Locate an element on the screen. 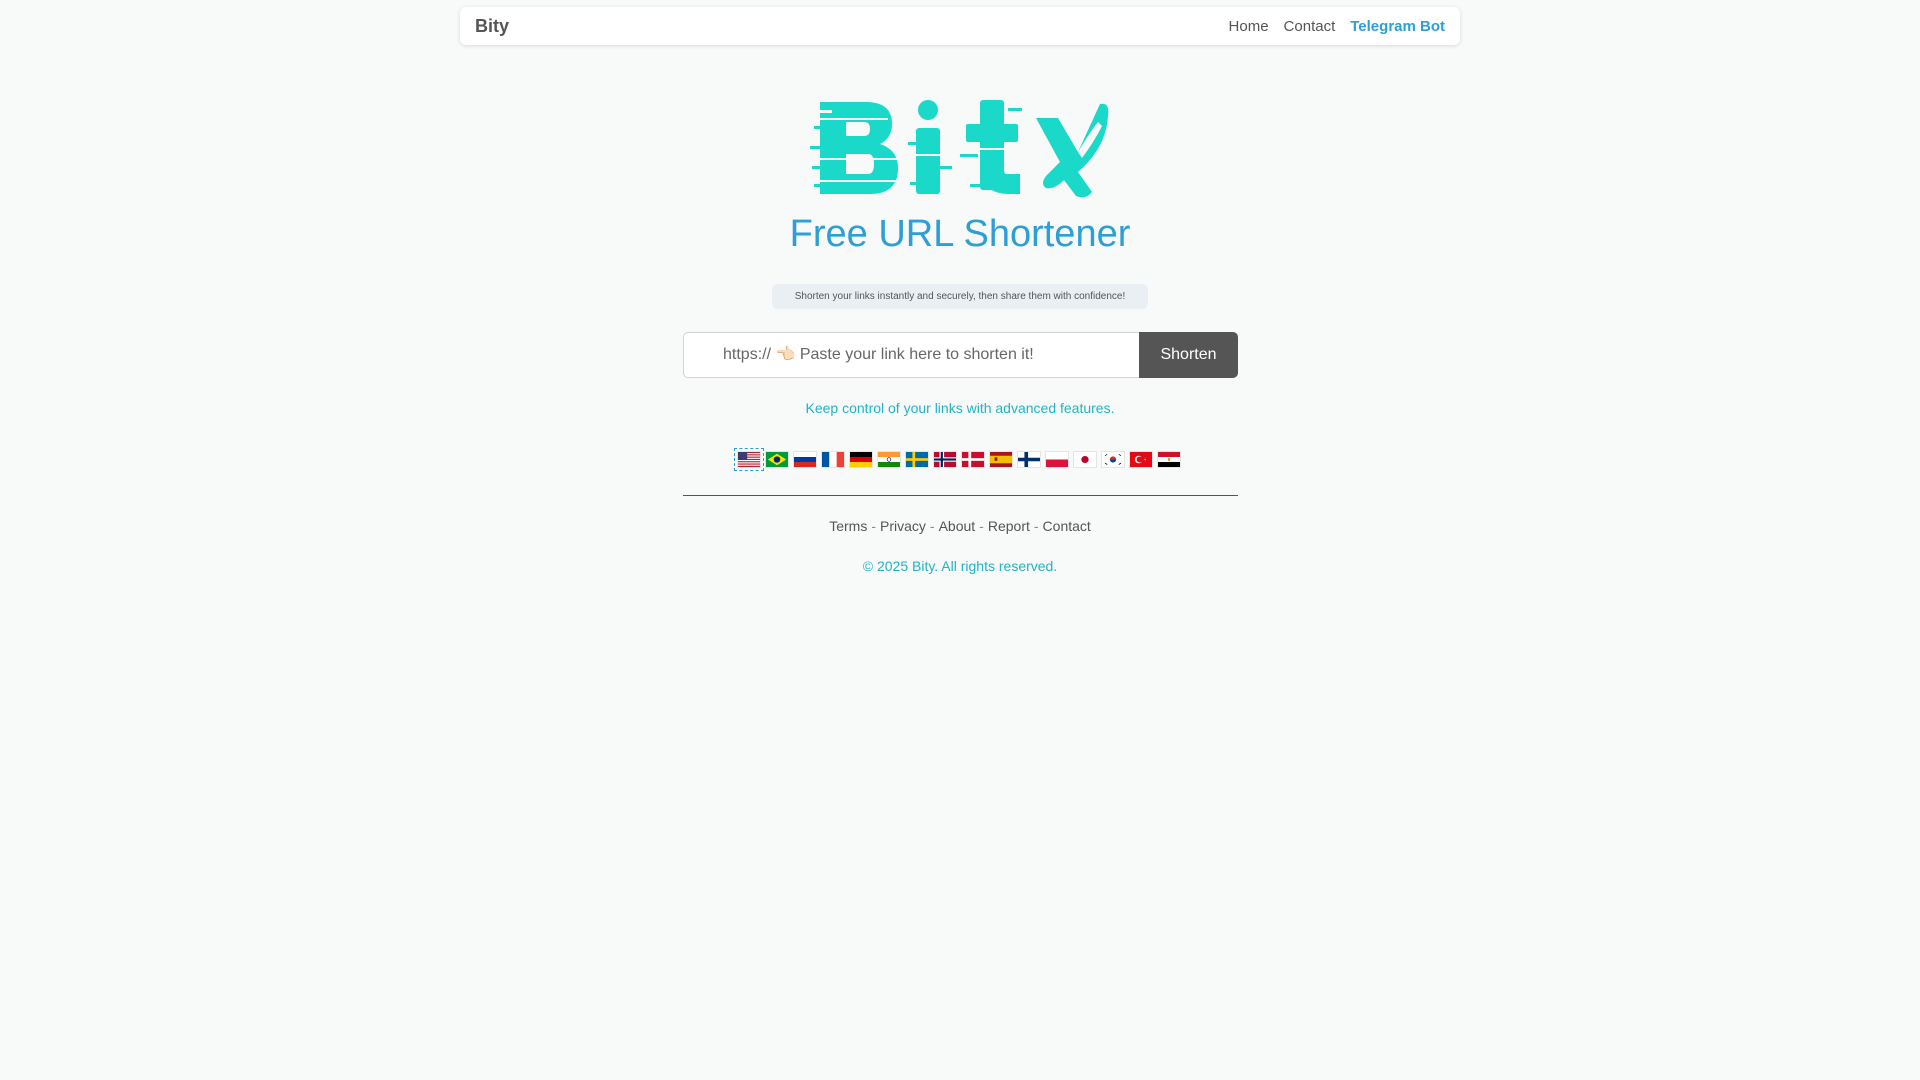 The image size is (1920, 1080). shorten-button: Shorten is located at coordinates (1188, 355).